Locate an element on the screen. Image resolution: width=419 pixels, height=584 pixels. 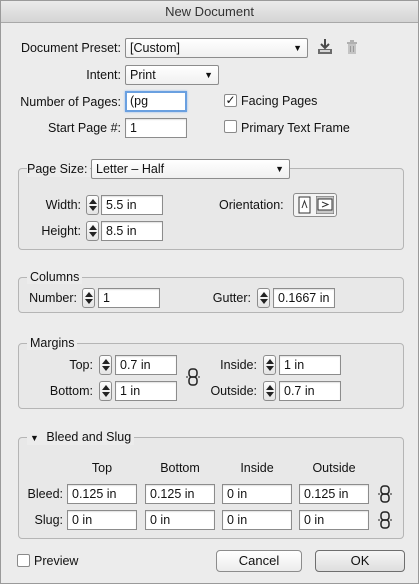
page-size-label: Page Size: is located at coordinates (59, 169).